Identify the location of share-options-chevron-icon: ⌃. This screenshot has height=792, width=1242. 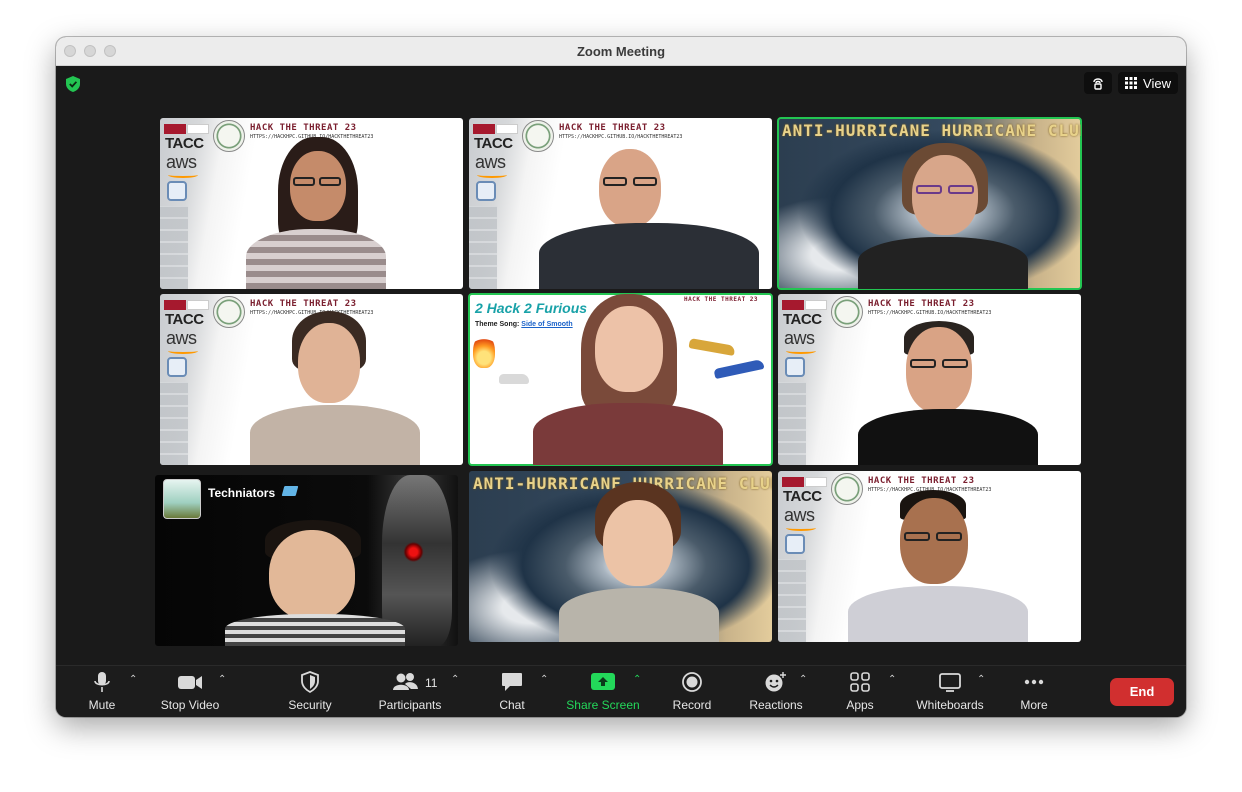
(637, 679).